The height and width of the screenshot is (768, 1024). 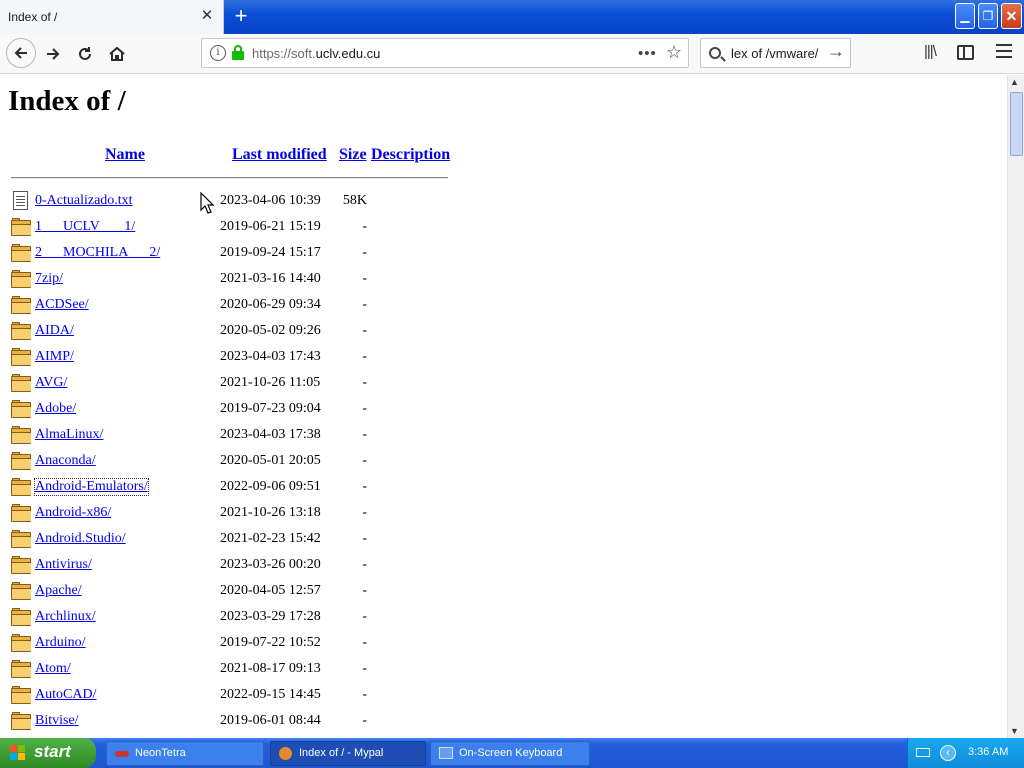 I want to click on entry-name-link: 0-Actualizado.txt, so click(x=84, y=201).